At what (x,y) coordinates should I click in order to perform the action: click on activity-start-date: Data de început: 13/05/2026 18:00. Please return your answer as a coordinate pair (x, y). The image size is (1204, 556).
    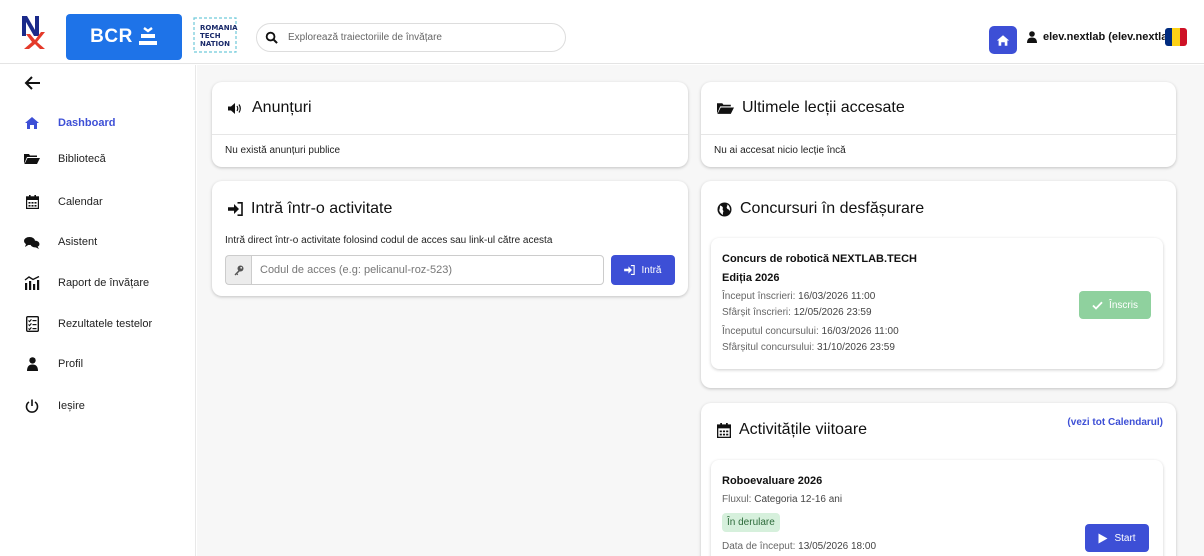
    Looking at the image, I should click on (799, 546).